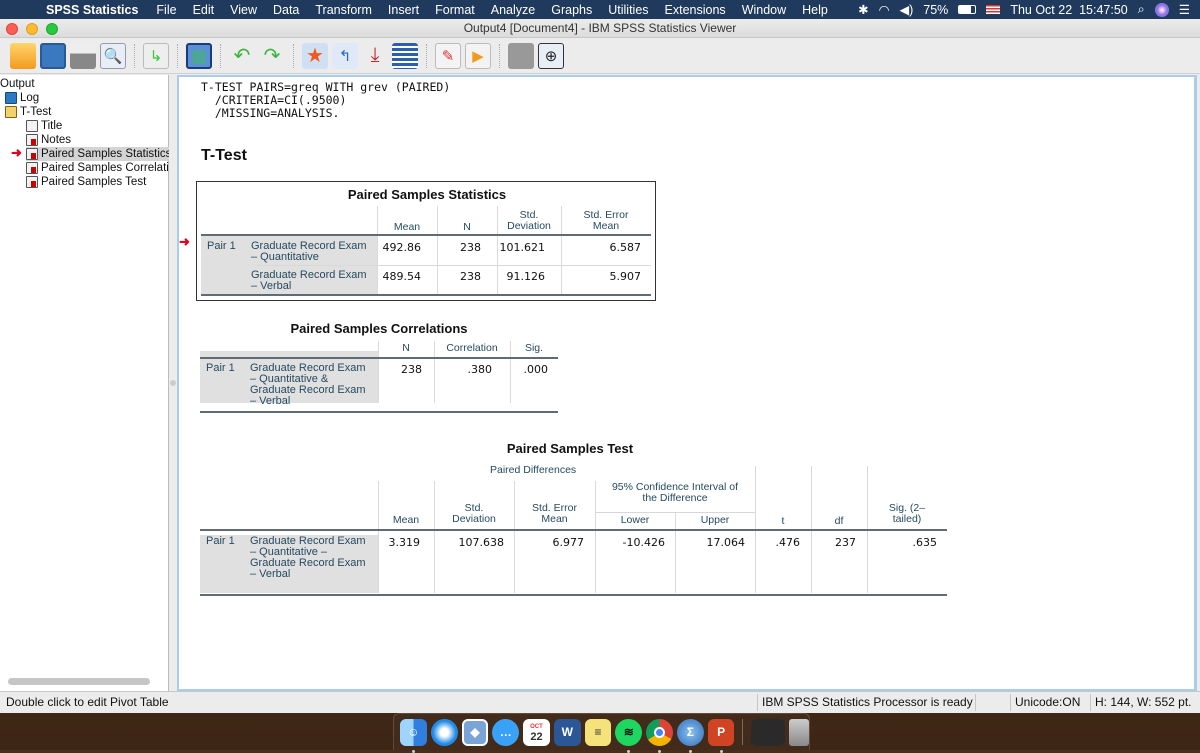  I want to click on cell-lower: -10.426, so click(643, 542).